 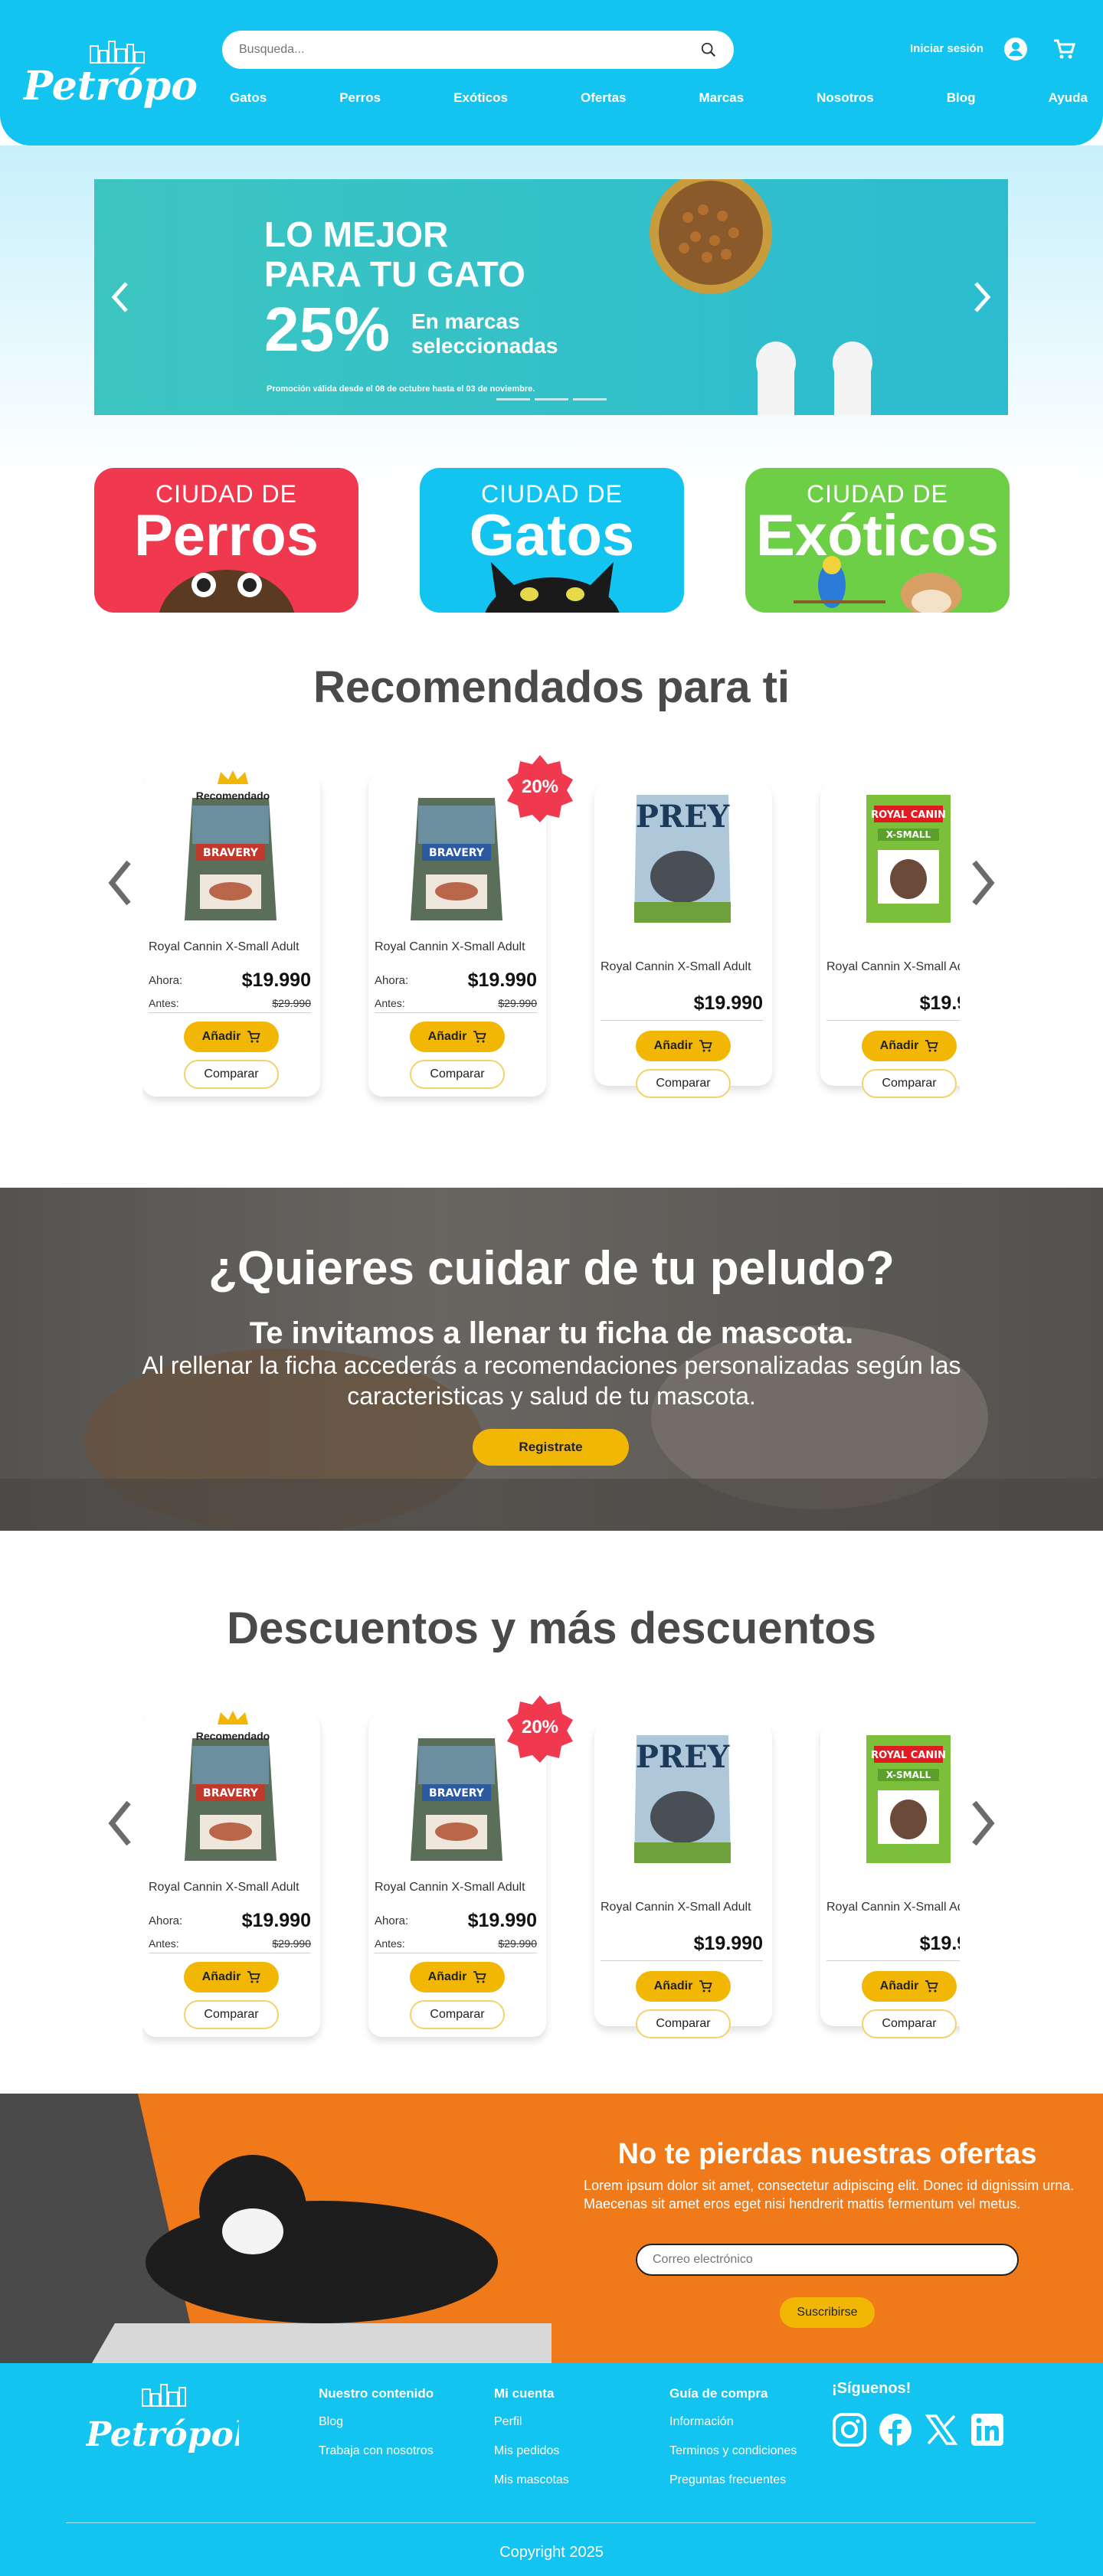 What do you see at coordinates (683, 1757) in the screenshot?
I see `svg-text: PREY` at bounding box center [683, 1757].